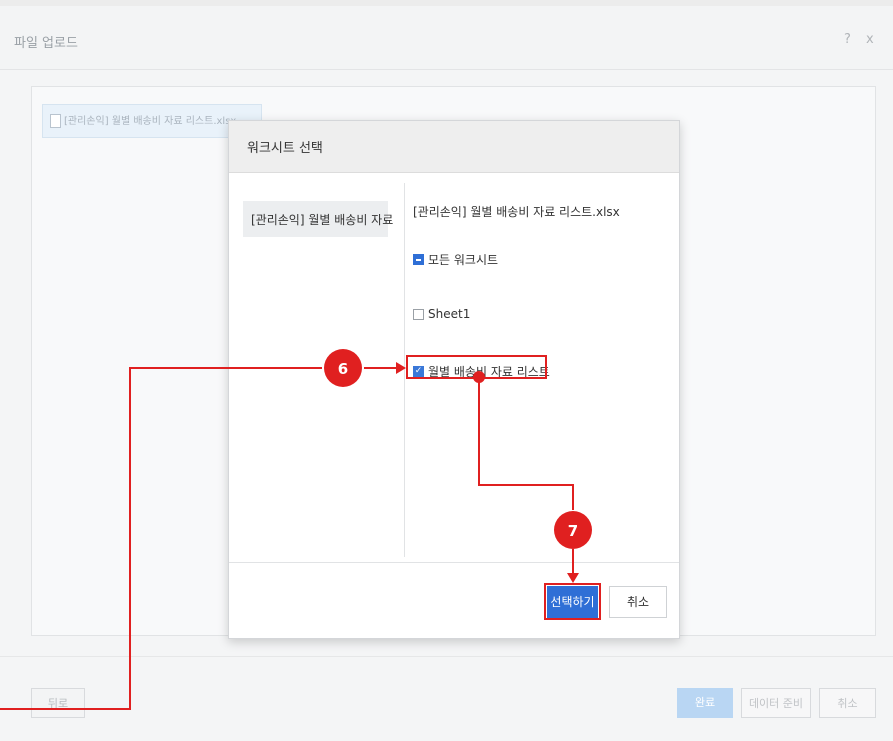 The height and width of the screenshot is (741, 893). What do you see at coordinates (322, 220) in the screenshot?
I see `file-list-item-label: [관리손익] 월별 배송비 자료` at bounding box center [322, 220].